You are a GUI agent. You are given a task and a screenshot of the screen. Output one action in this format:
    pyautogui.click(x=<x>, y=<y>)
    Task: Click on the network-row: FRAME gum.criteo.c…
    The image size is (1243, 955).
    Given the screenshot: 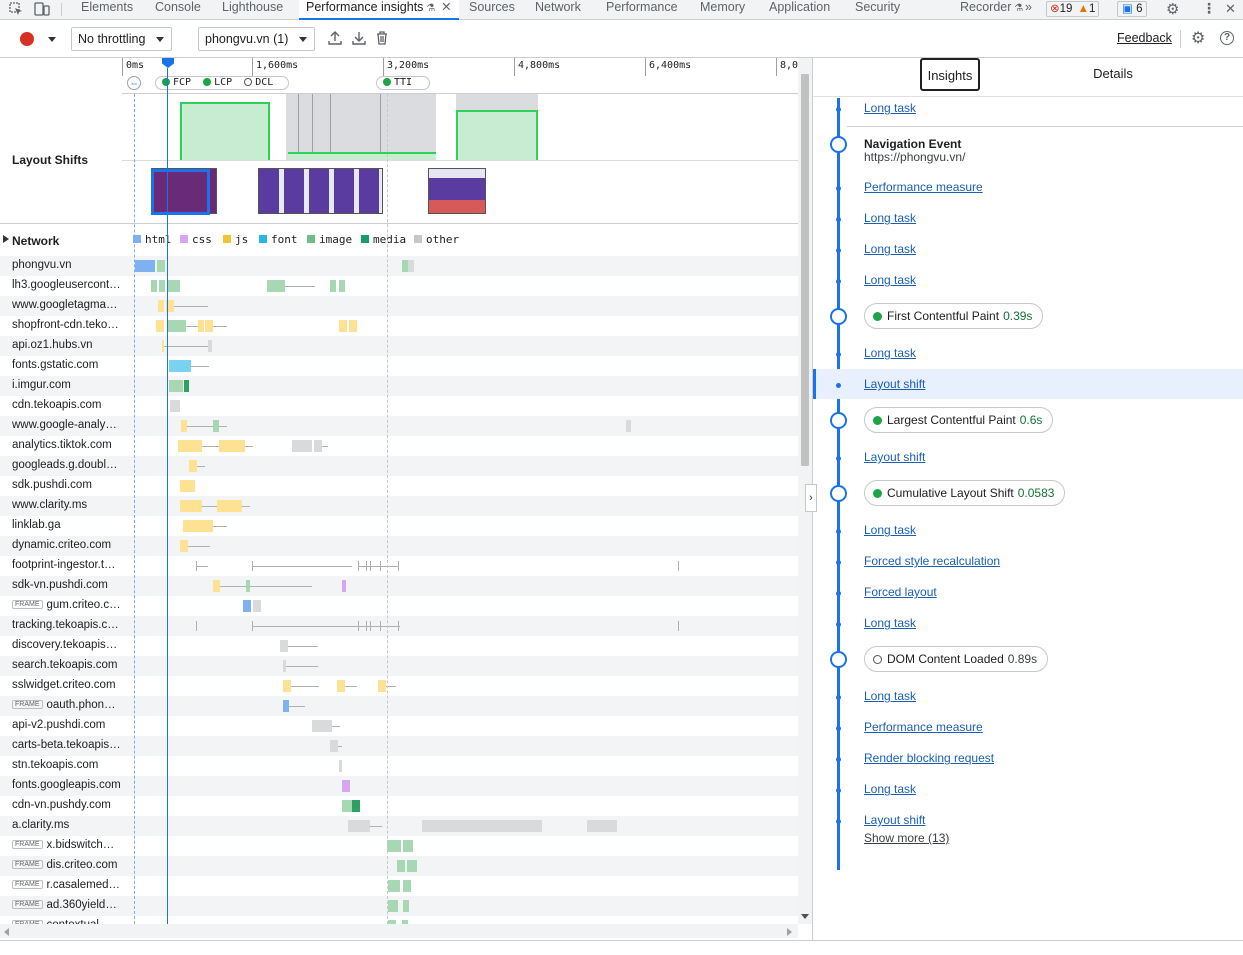 What is the action you would take?
    pyautogui.click(x=399, y=606)
    